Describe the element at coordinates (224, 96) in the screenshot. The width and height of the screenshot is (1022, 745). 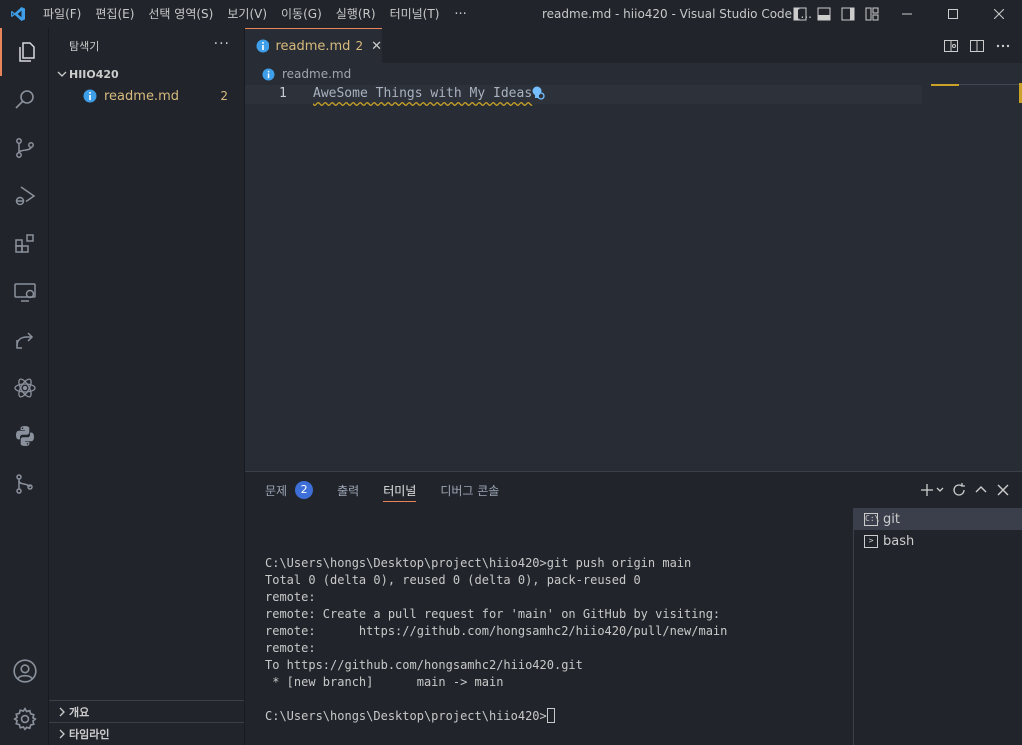
I see `file-problem-count: 2` at that location.